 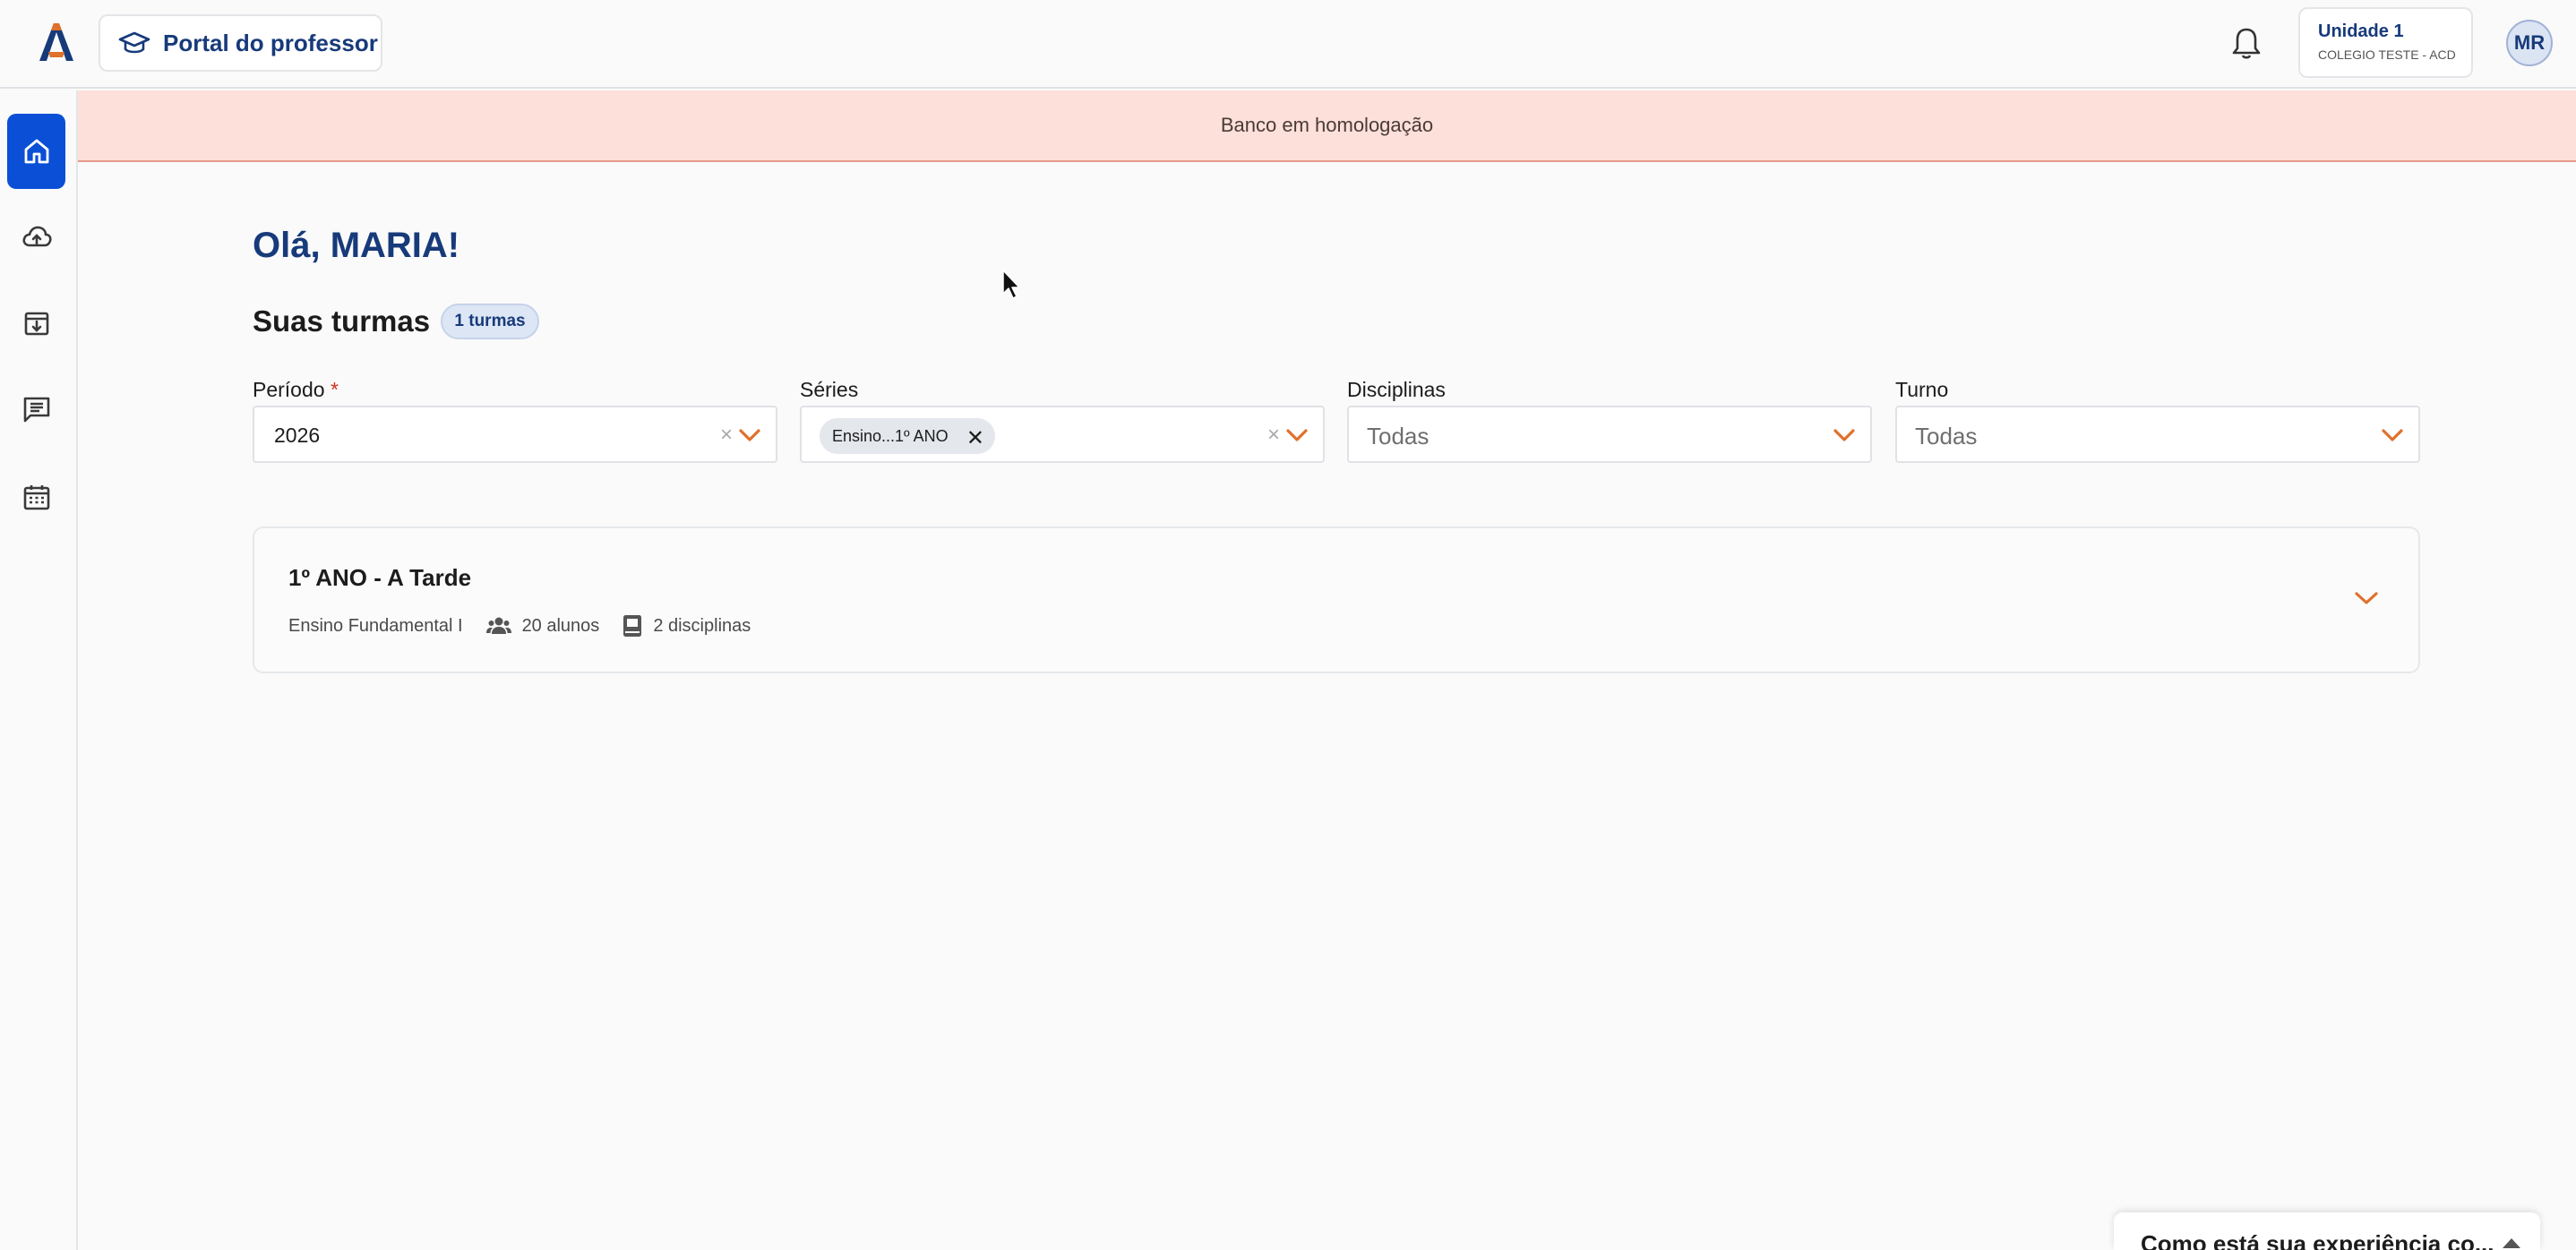 I want to click on calendar-icon, so click(x=36, y=498).